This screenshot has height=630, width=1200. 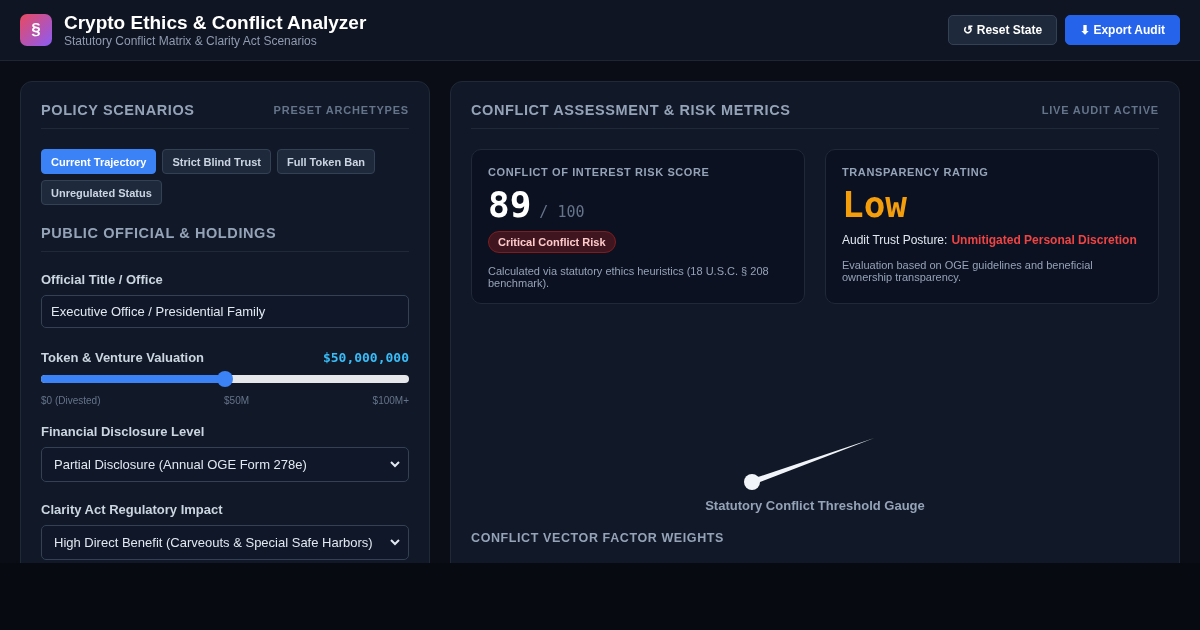 What do you see at coordinates (895, 240) in the screenshot?
I see `posture-label: Audit Trust Posture:` at bounding box center [895, 240].